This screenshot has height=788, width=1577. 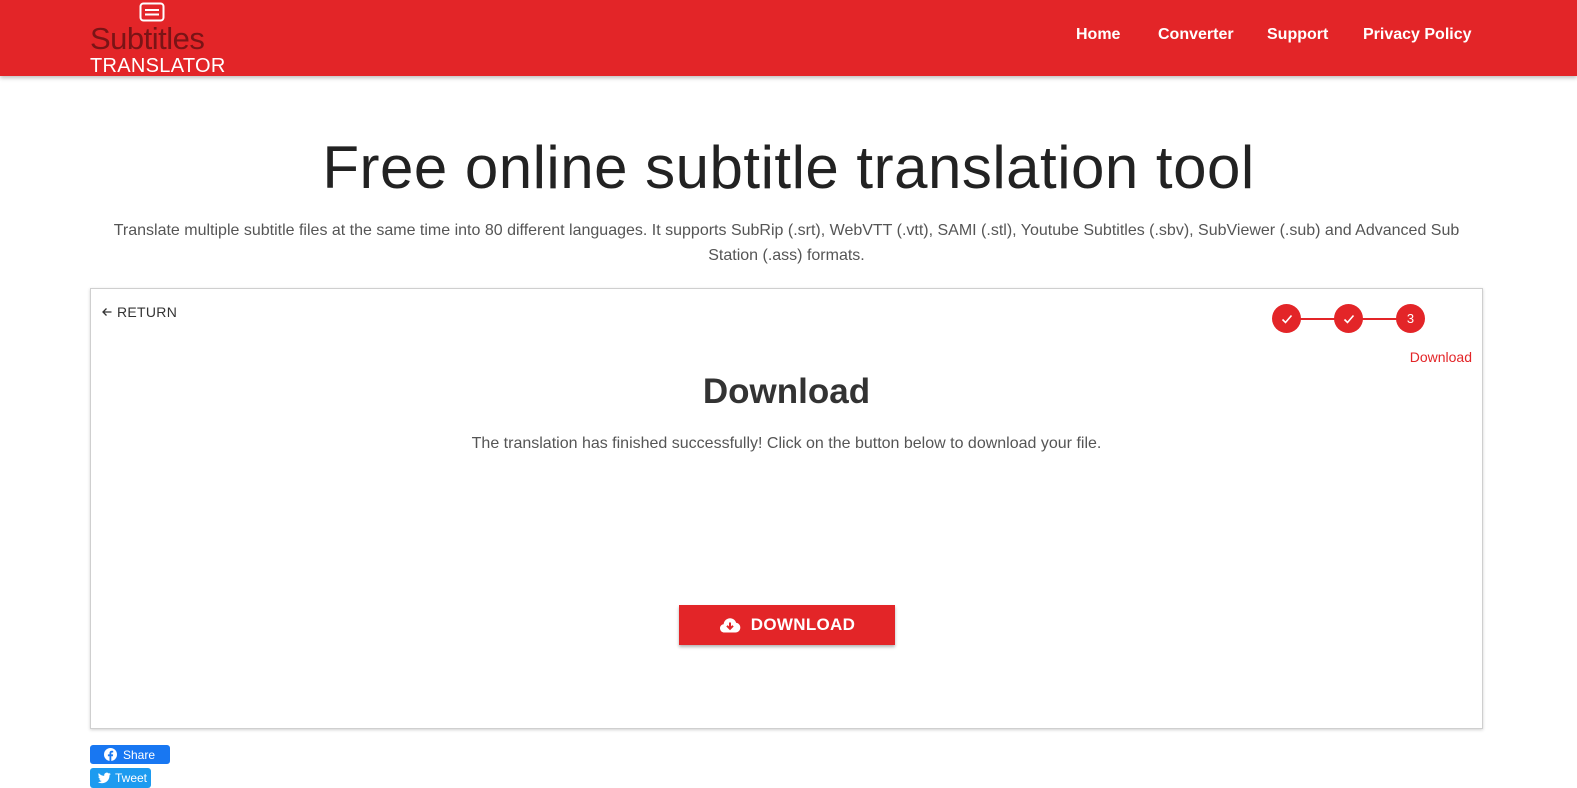 I want to click on return-button: RETURN, so click(x=139, y=312).